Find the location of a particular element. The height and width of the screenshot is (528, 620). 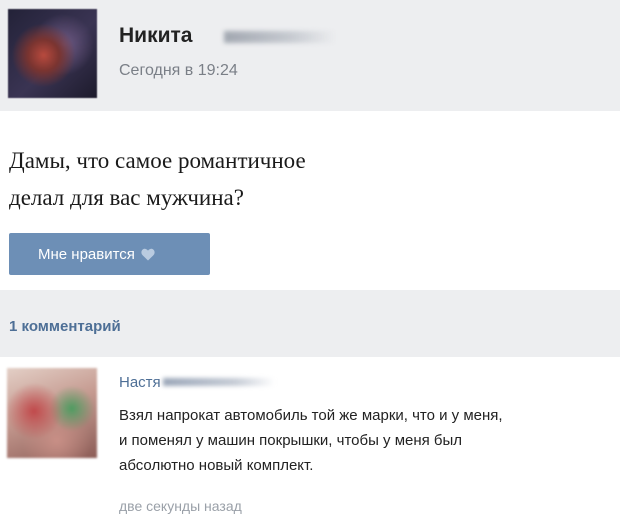

comment-author-name: Настя is located at coordinates (140, 382).